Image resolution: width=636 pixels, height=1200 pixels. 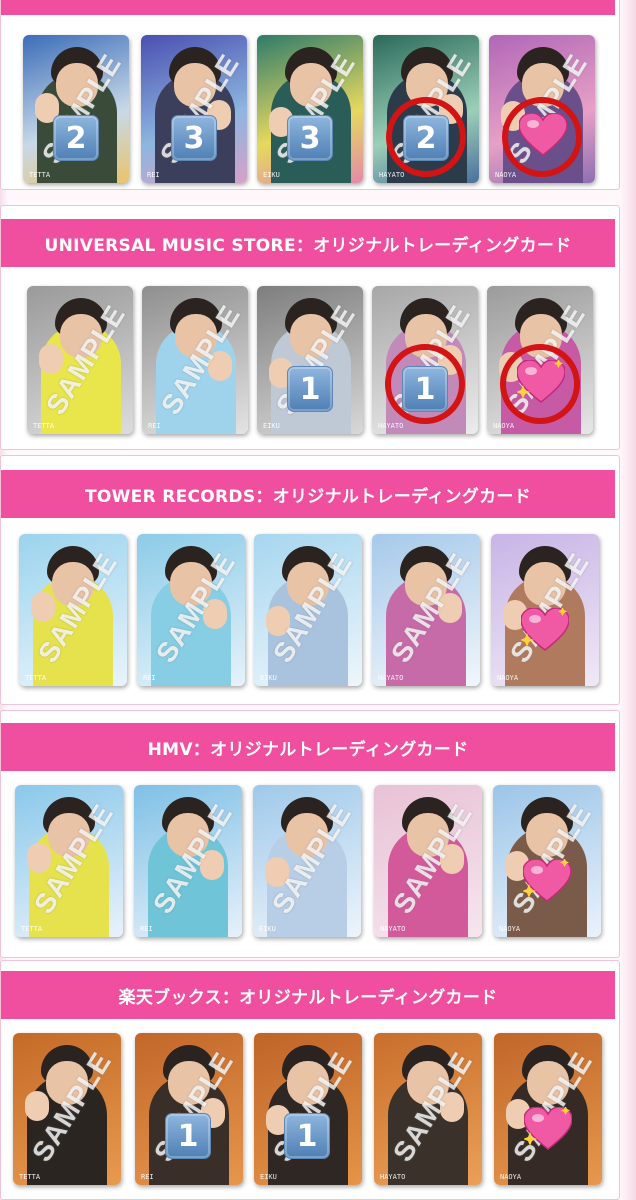 I want to click on section-header: HMV：オリジナルトレーディングカード, so click(x=308, y=747).